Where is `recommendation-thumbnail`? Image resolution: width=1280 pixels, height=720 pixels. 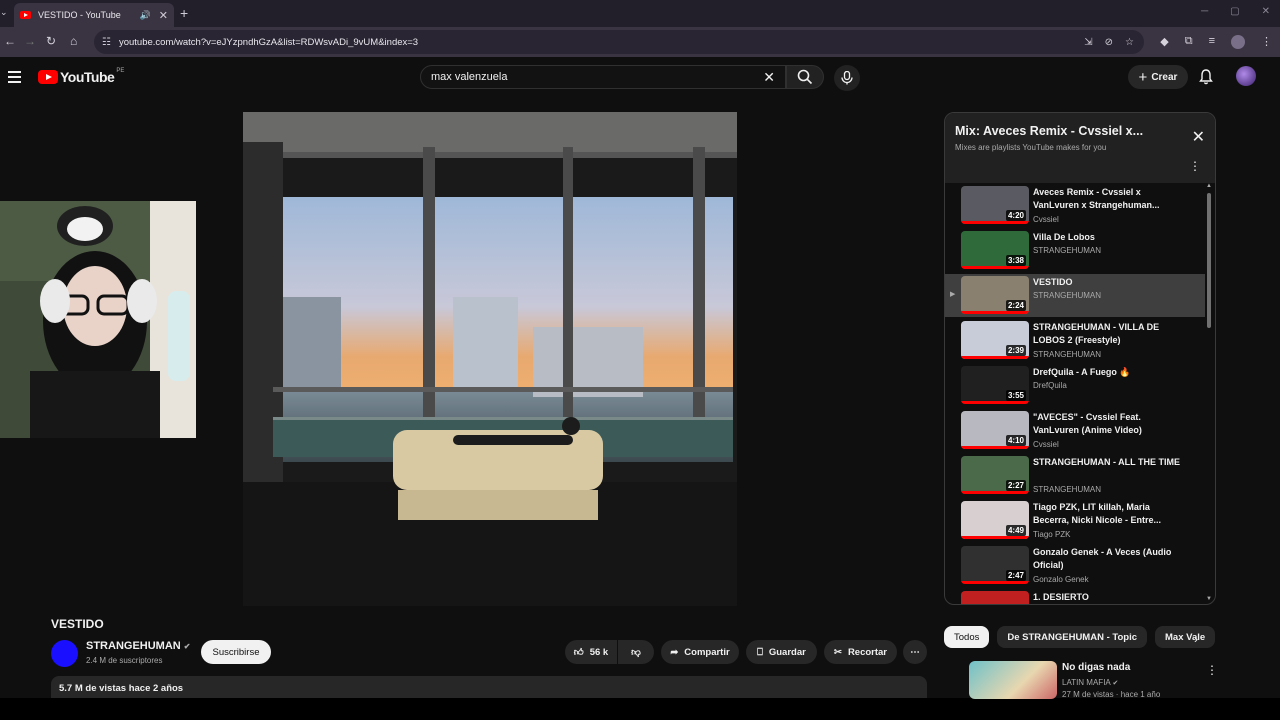
recommendation-thumbnail is located at coordinates (1013, 680).